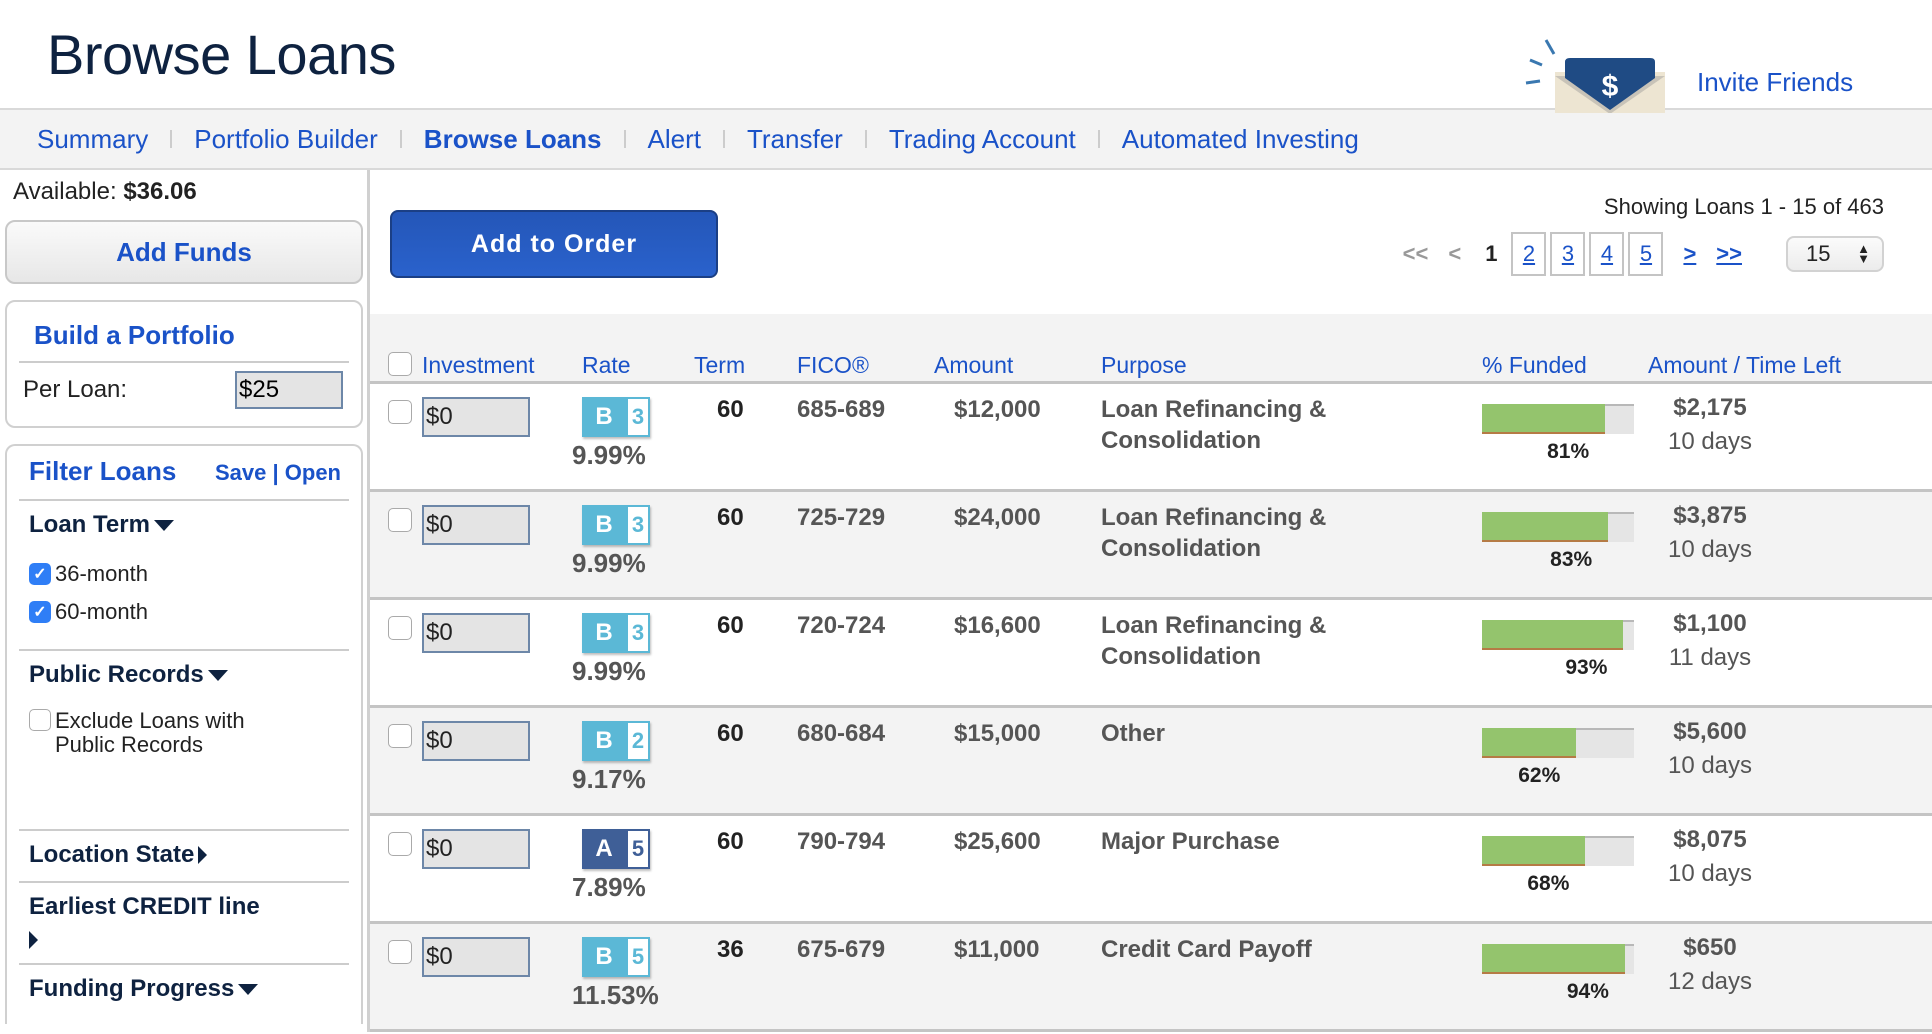 Image resolution: width=1932 pixels, height=1034 pixels. I want to click on select-all-checkbox, so click(400, 364).